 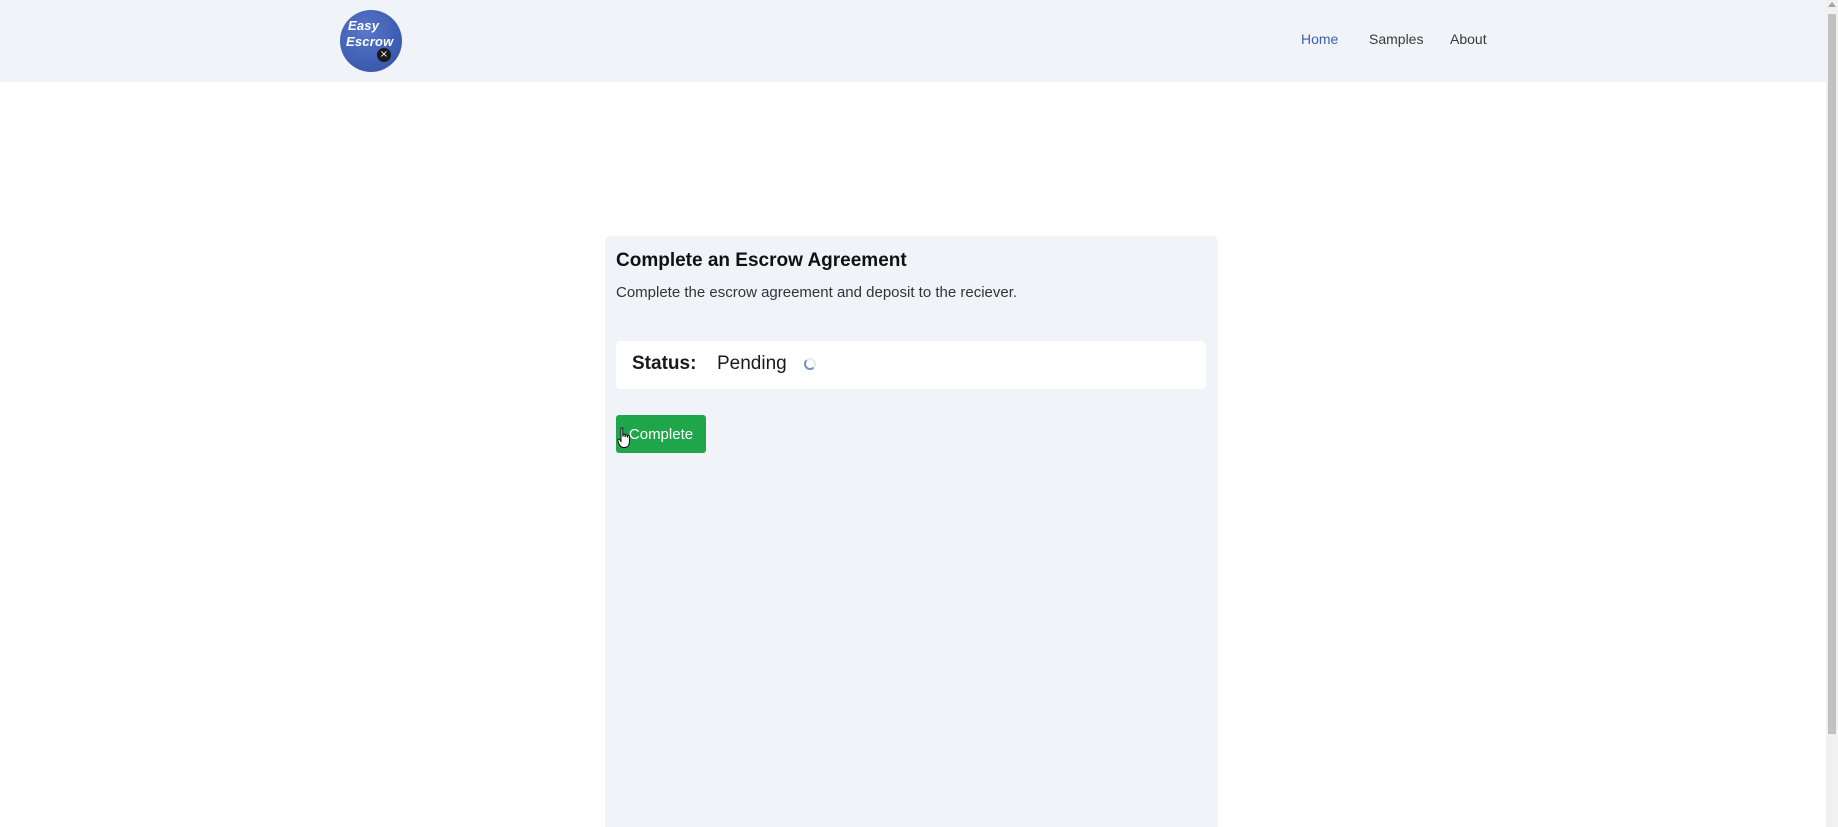 I want to click on nav-home-link: Home, so click(x=1319, y=39).